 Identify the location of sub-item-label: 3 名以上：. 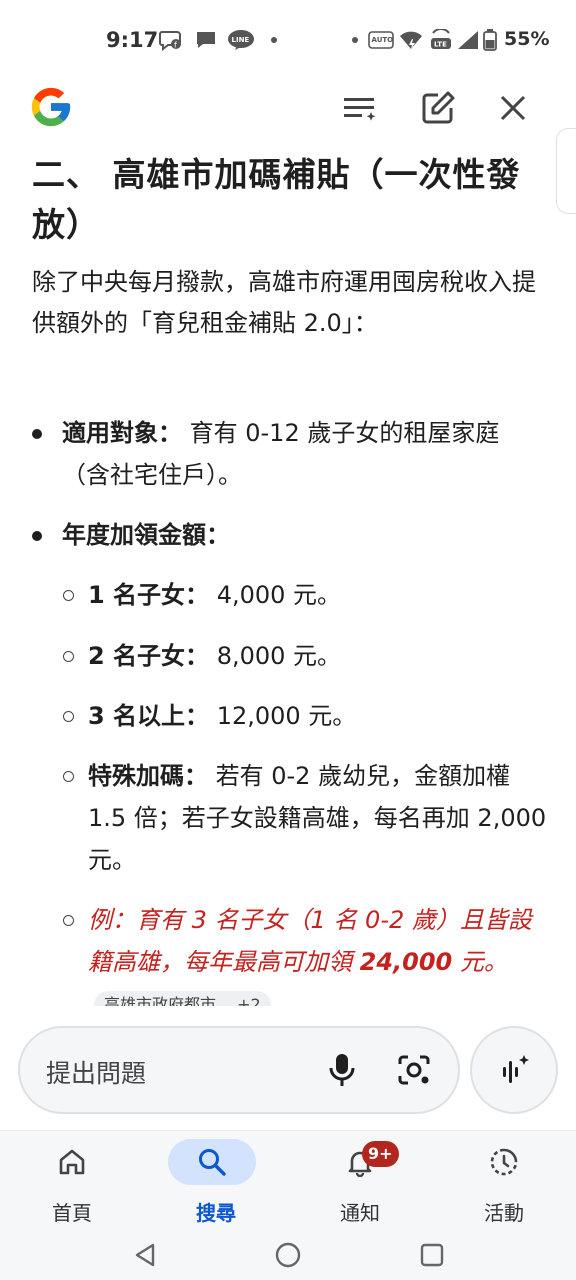
(149, 716).